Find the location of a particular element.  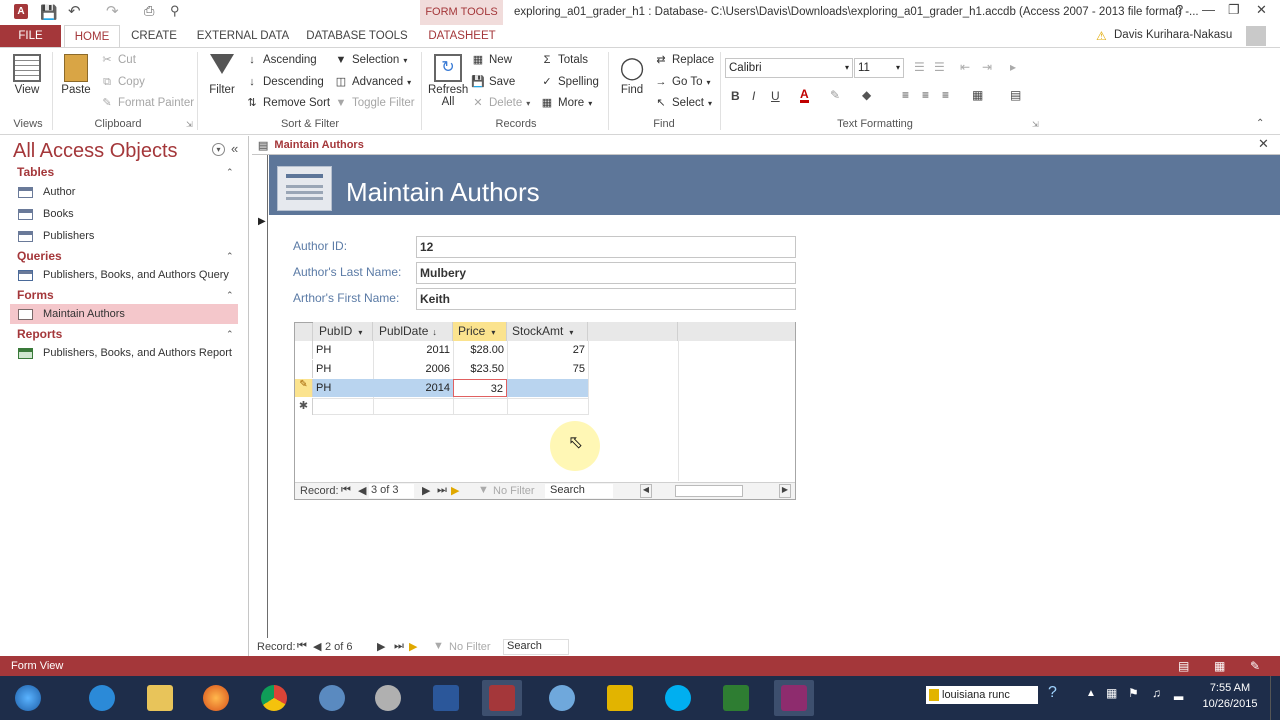

network-icon: ▂ is located at coordinates (1178, 693).